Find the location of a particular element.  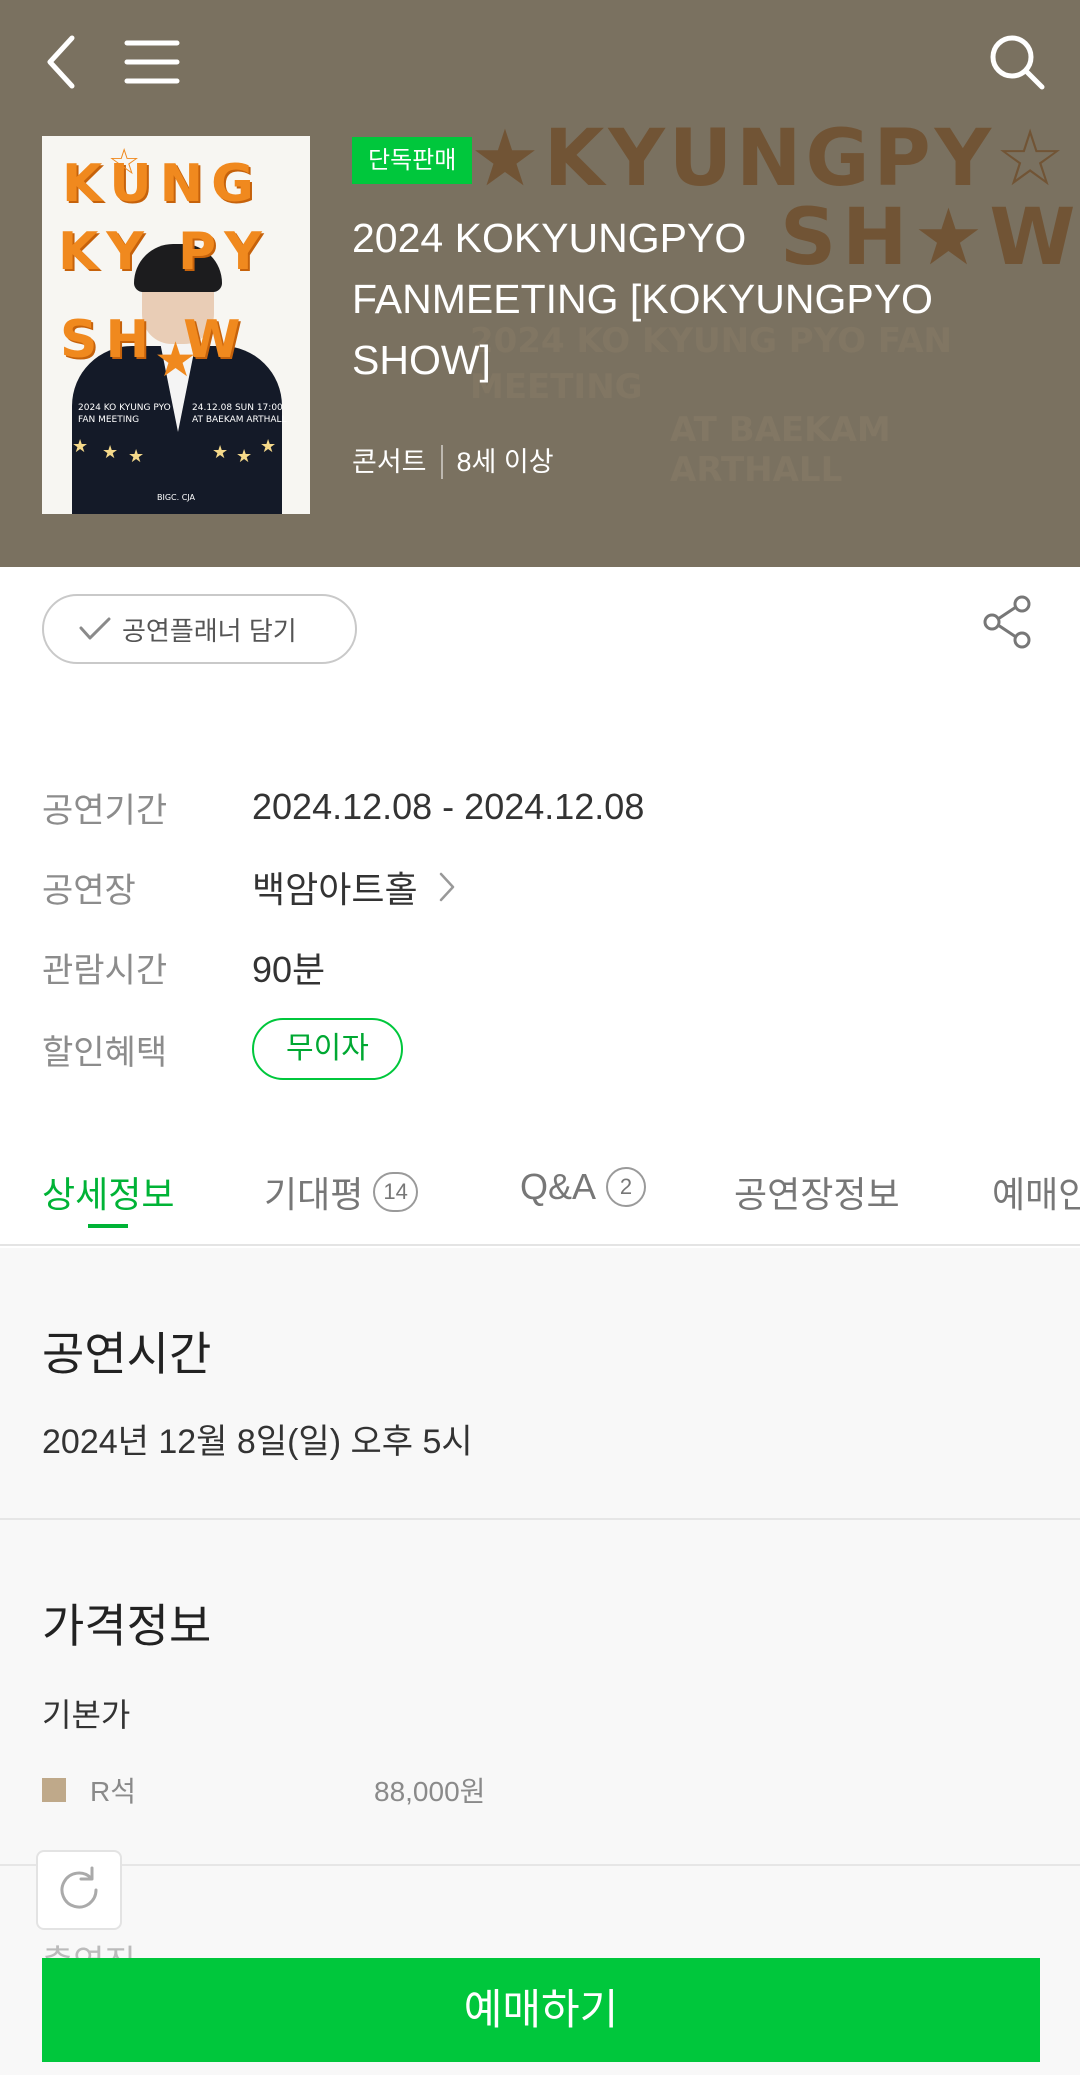

price-title: 가격정보 is located at coordinates (127, 1626).